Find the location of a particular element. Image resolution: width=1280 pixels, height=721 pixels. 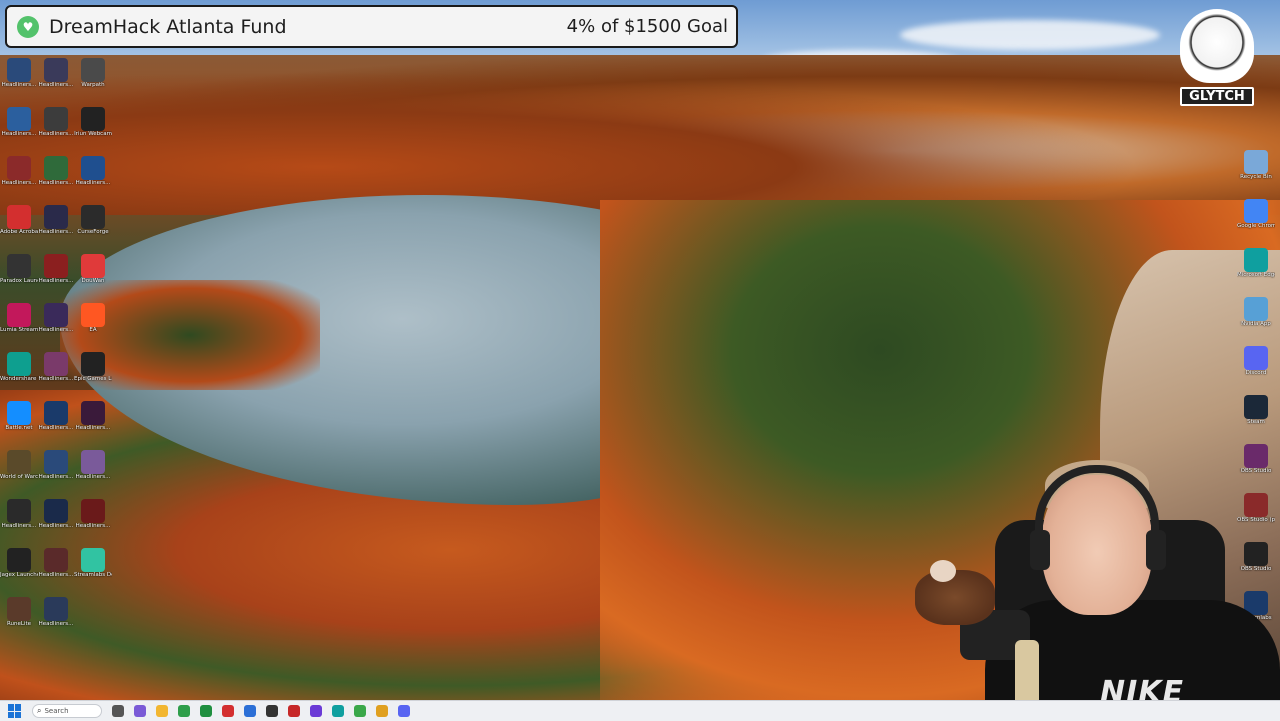

desktop-icon-label: Adobe Acrobat is located at coordinates (19, 232).